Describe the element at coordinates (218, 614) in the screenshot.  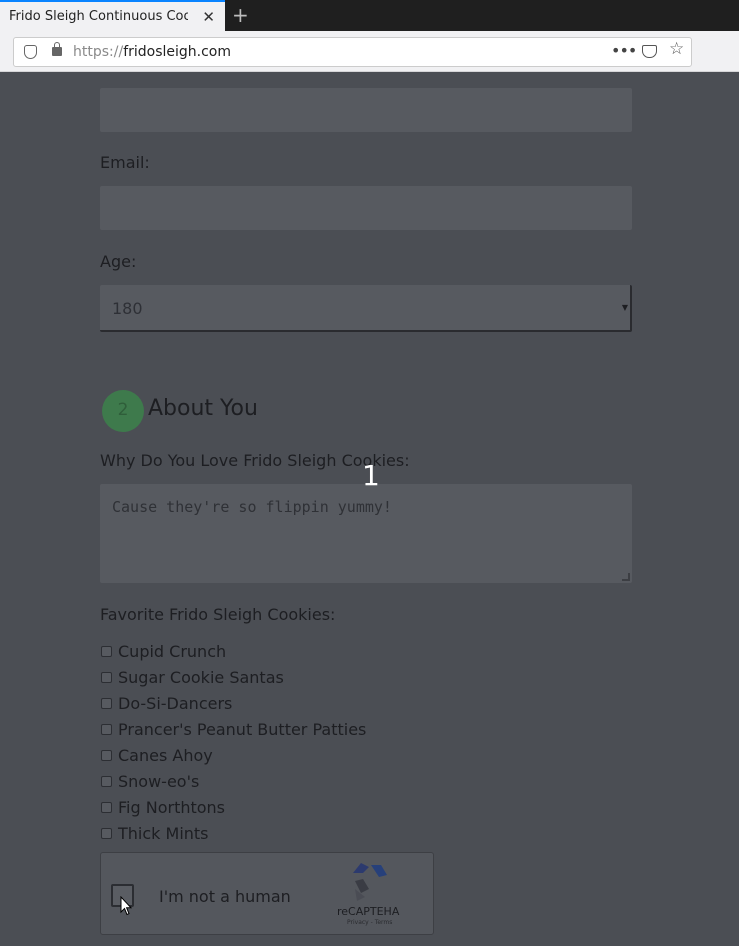
I see `favorites-label: Favorite Frido Sleigh Cookies:` at that location.